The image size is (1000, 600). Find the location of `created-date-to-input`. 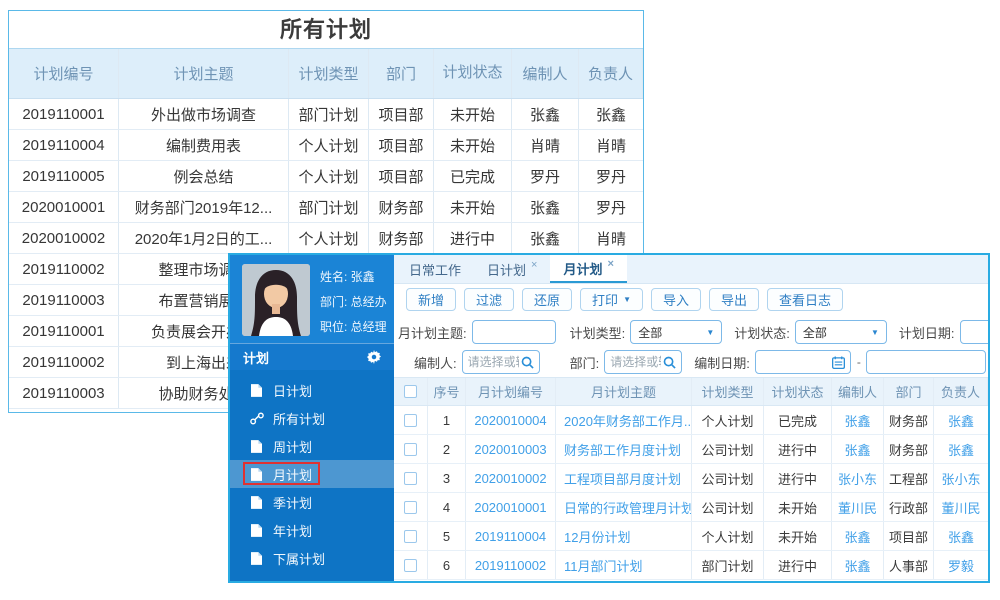

created-date-to-input is located at coordinates (925, 362).